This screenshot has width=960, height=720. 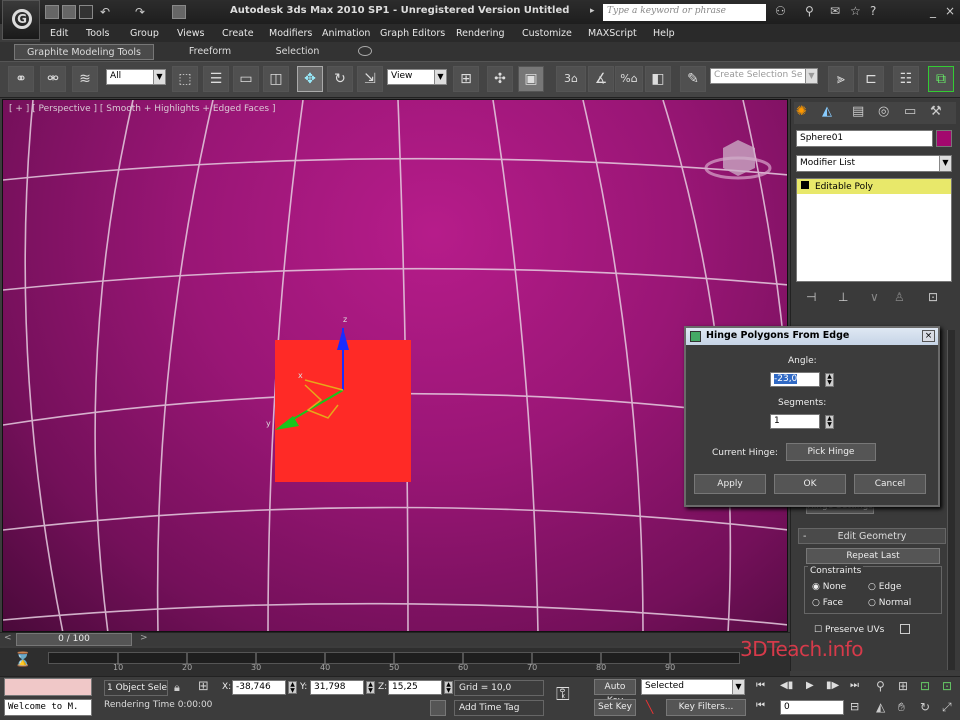 I want to click on repeat-last-button: Repeat Last, so click(x=873, y=556).